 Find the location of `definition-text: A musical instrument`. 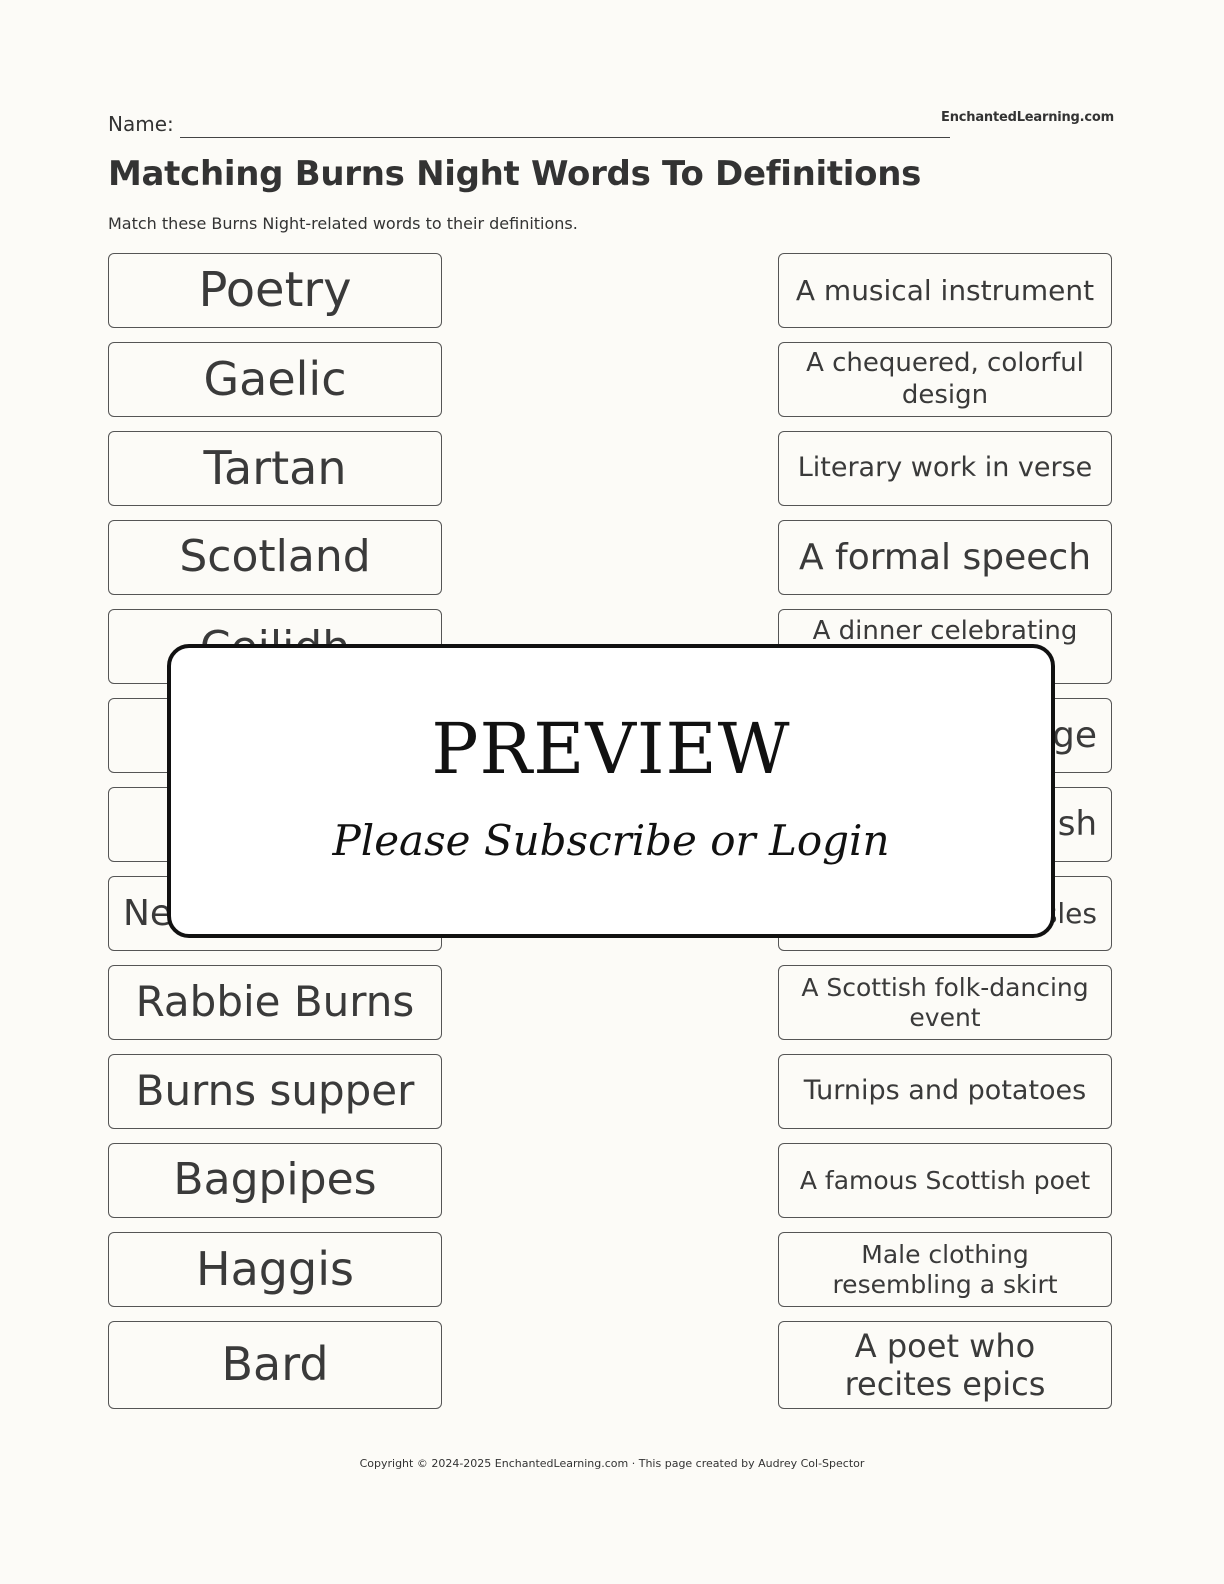

definition-text: A musical instrument is located at coordinates (945, 290).